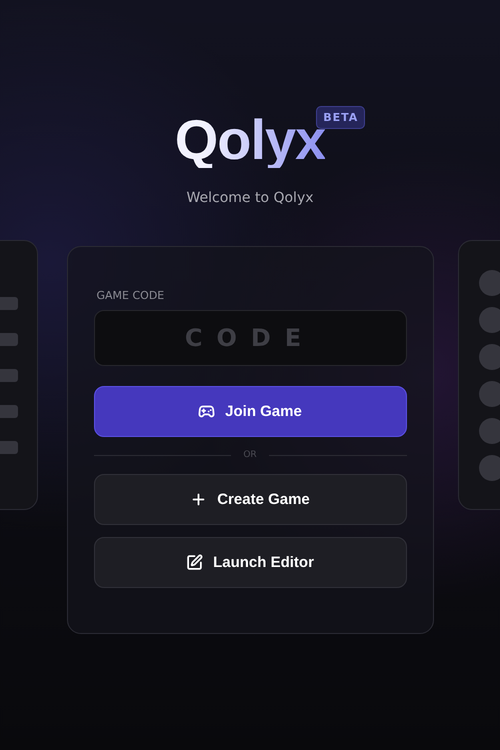  Describe the element at coordinates (250, 411) in the screenshot. I see `join-button: Join Game` at that location.